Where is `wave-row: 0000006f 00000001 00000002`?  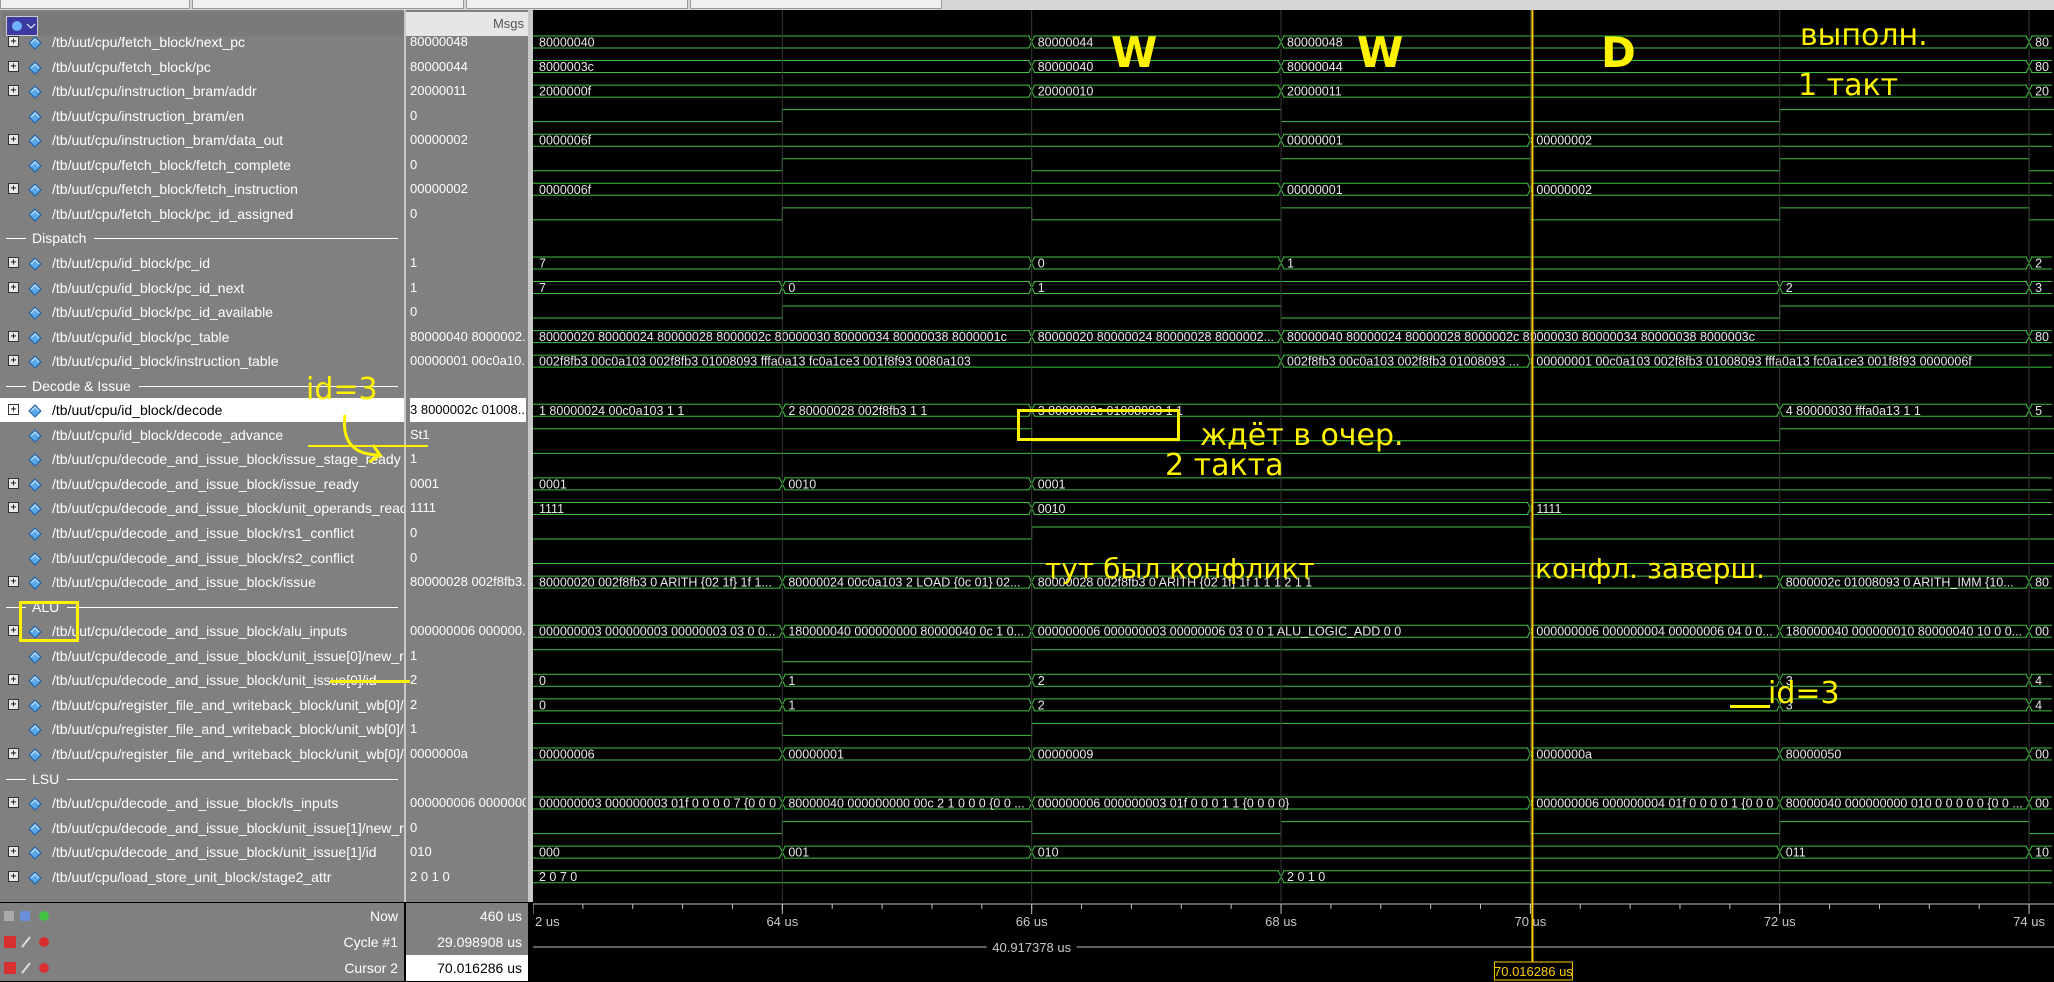 wave-row: 0000006f 00000001 00000002 is located at coordinates (1292, 140).